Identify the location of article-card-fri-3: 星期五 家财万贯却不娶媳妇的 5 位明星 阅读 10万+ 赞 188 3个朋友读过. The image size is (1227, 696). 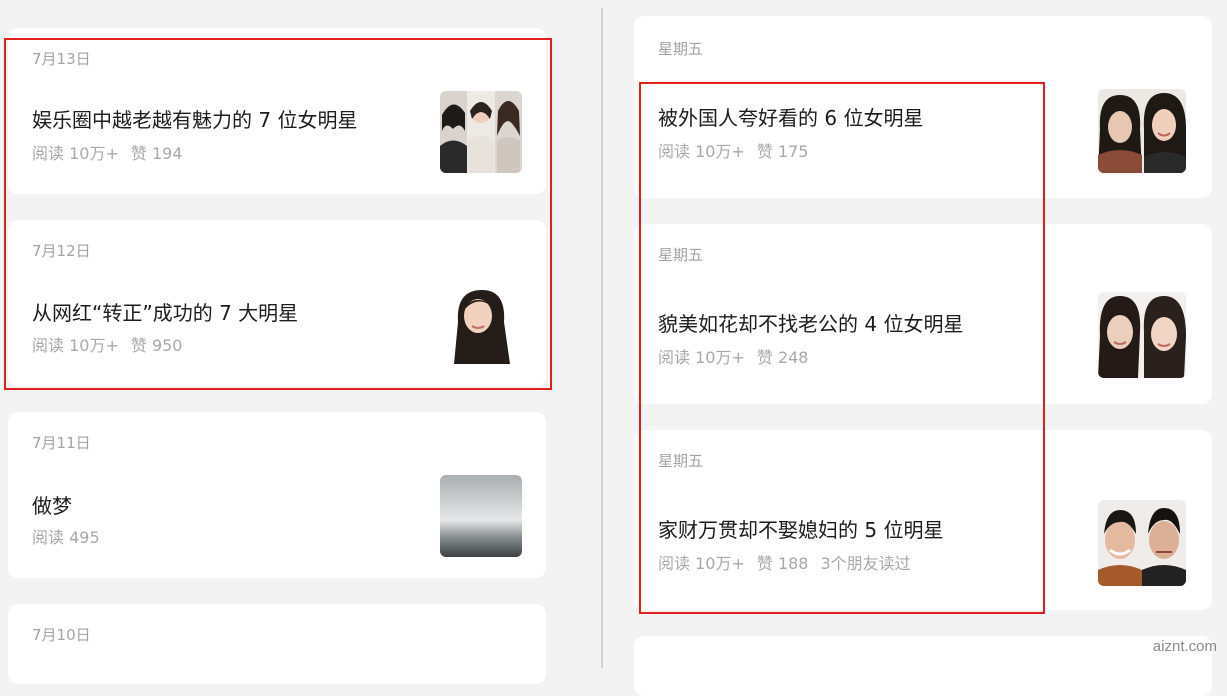
(923, 520).